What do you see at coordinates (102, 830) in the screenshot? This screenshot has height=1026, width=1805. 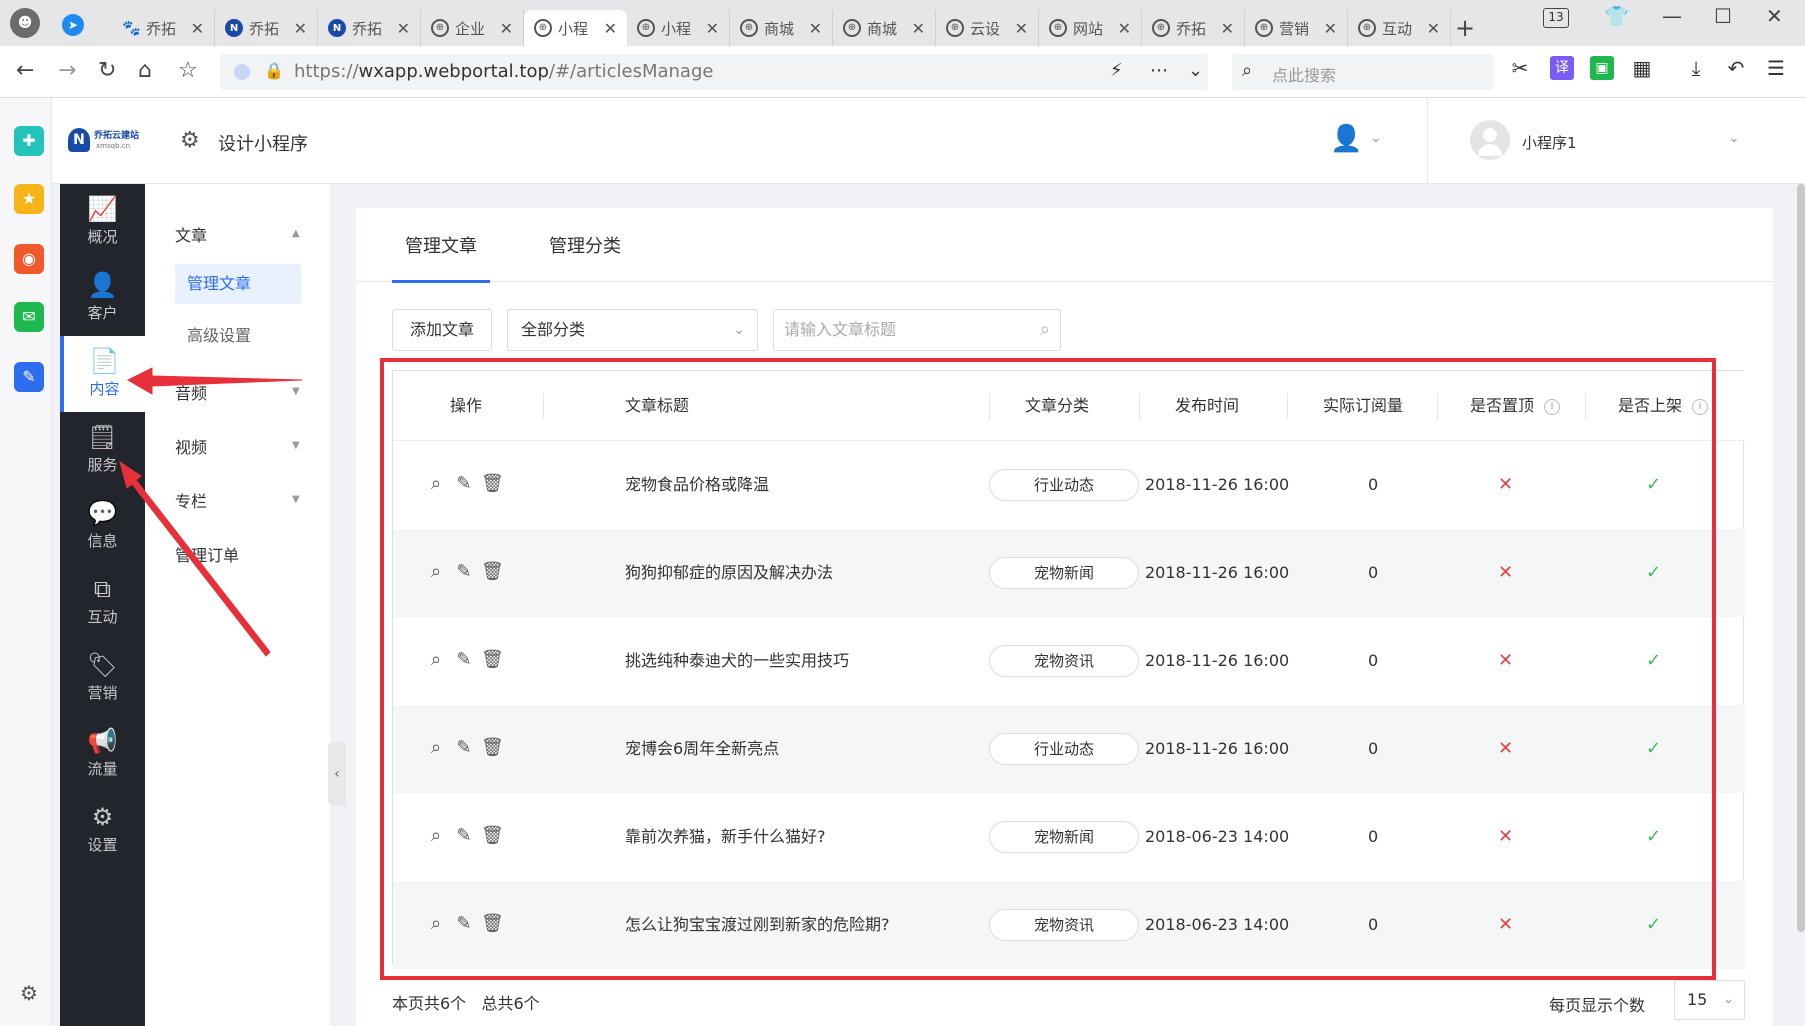 I see `side-nav-item: ⚙ 设置` at bounding box center [102, 830].